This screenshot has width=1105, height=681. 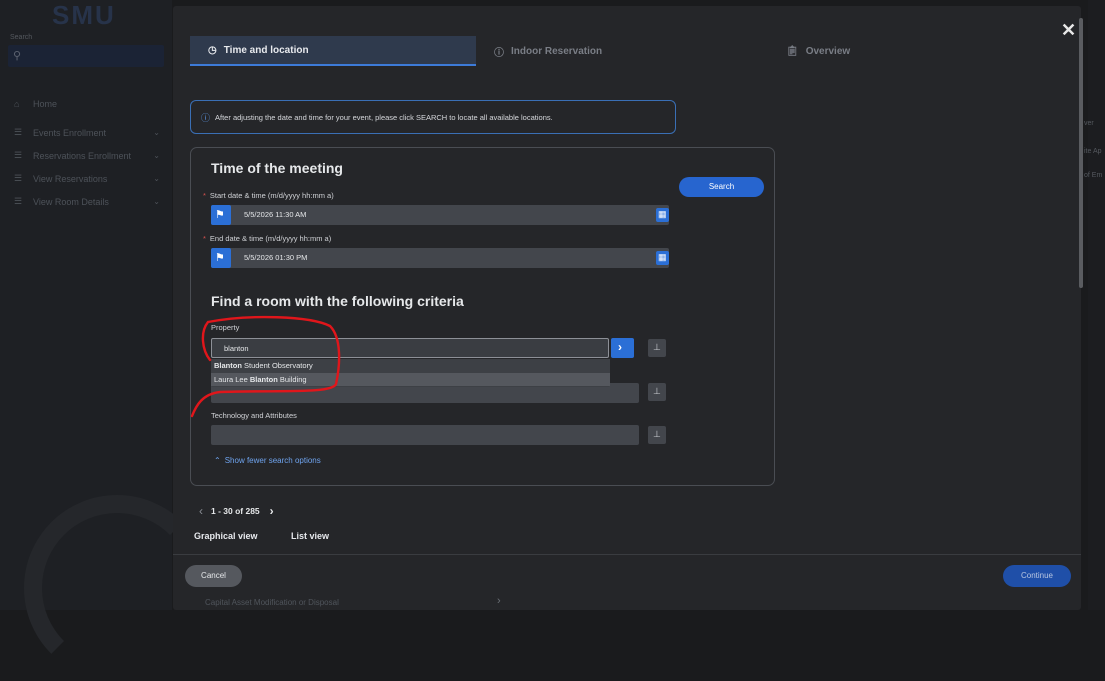 I want to click on start-date-picker-button: ▦, so click(x=662, y=215).